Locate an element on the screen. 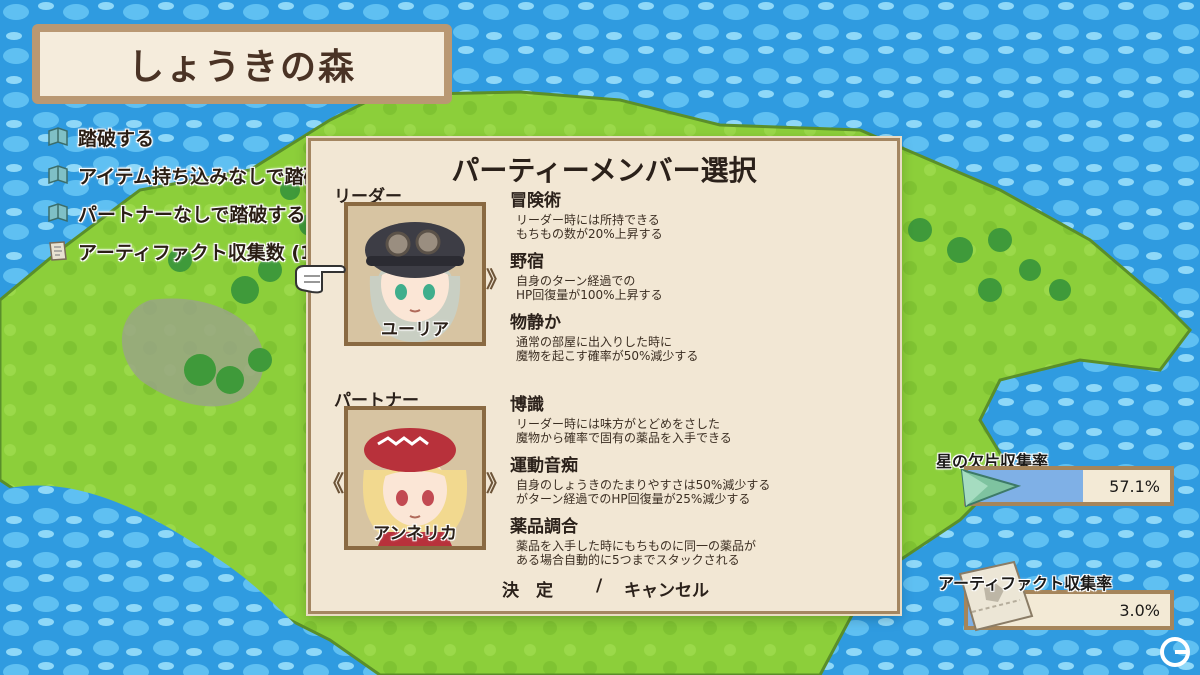 The width and height of the screenshot is (1200, 675). skill-name: 野宿 is located at coordinates (527, 262).